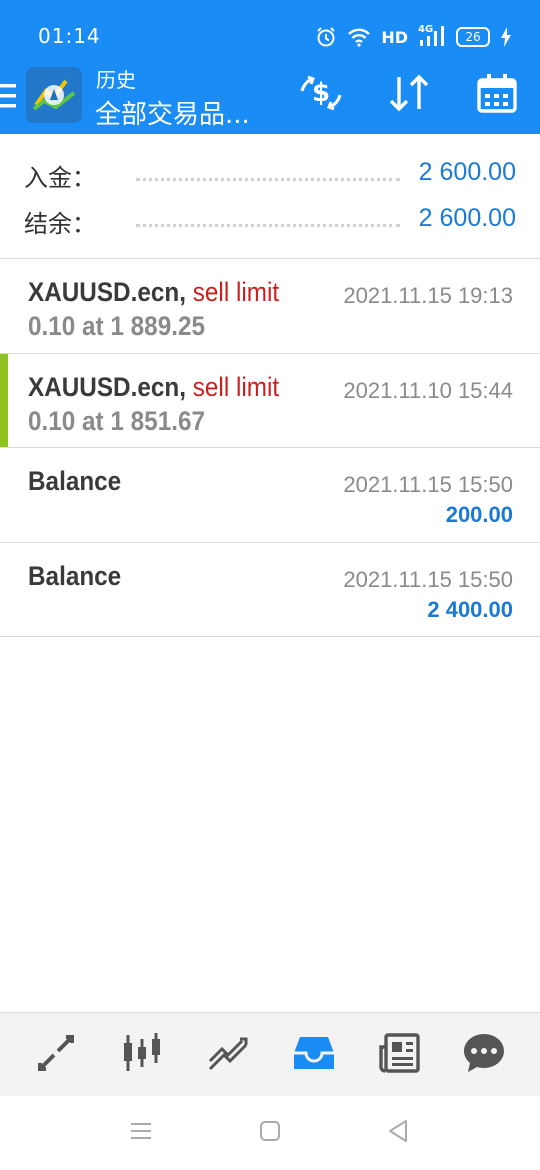 The width and height of the screenshot is (540, 1170). I want to click on balance-row: 结余： 2 600.00, so click(270, 221).